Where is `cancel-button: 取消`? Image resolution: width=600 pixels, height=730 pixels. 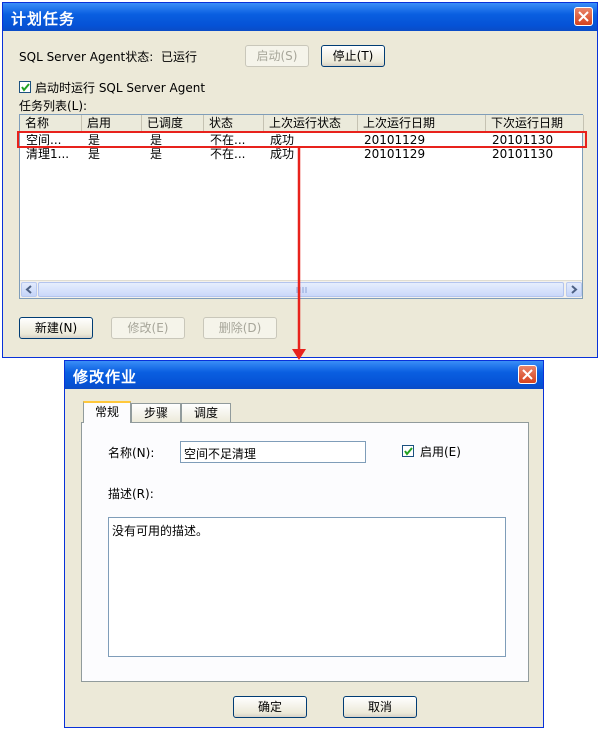 cancel-button: 取消 is located at coordinates (380, 707).